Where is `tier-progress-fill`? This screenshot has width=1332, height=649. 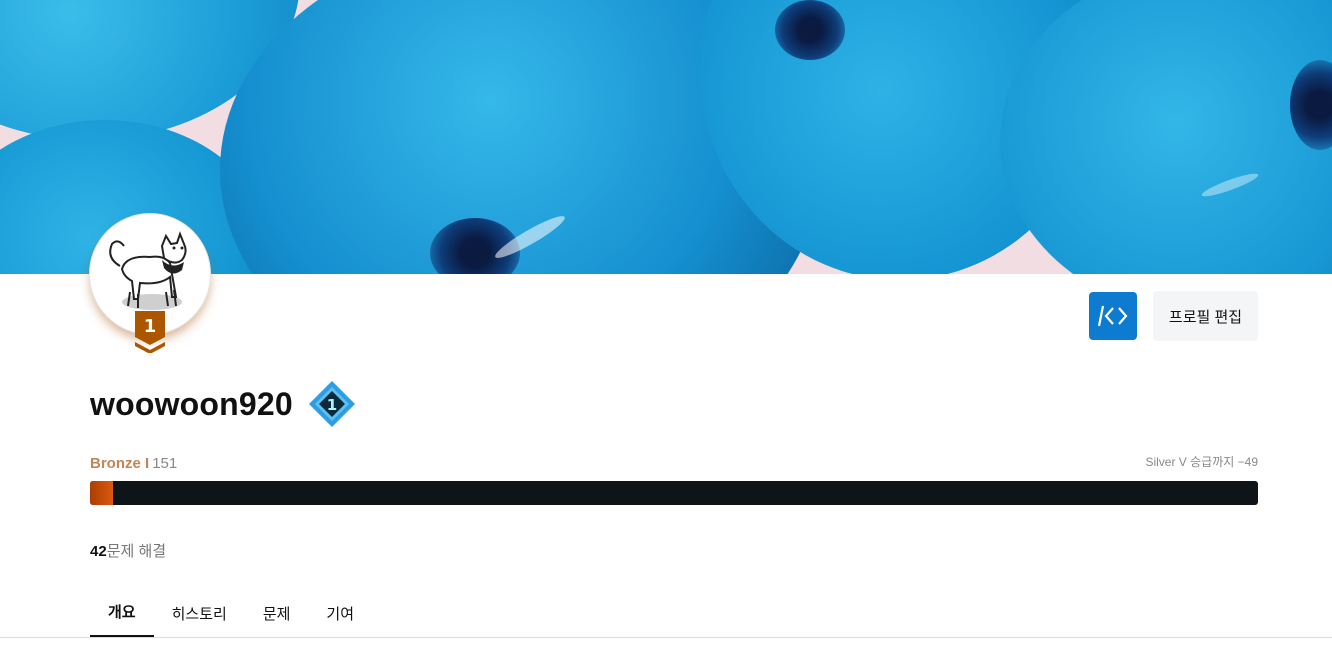 tier-progress-fill is located at coordinates (102, 493).